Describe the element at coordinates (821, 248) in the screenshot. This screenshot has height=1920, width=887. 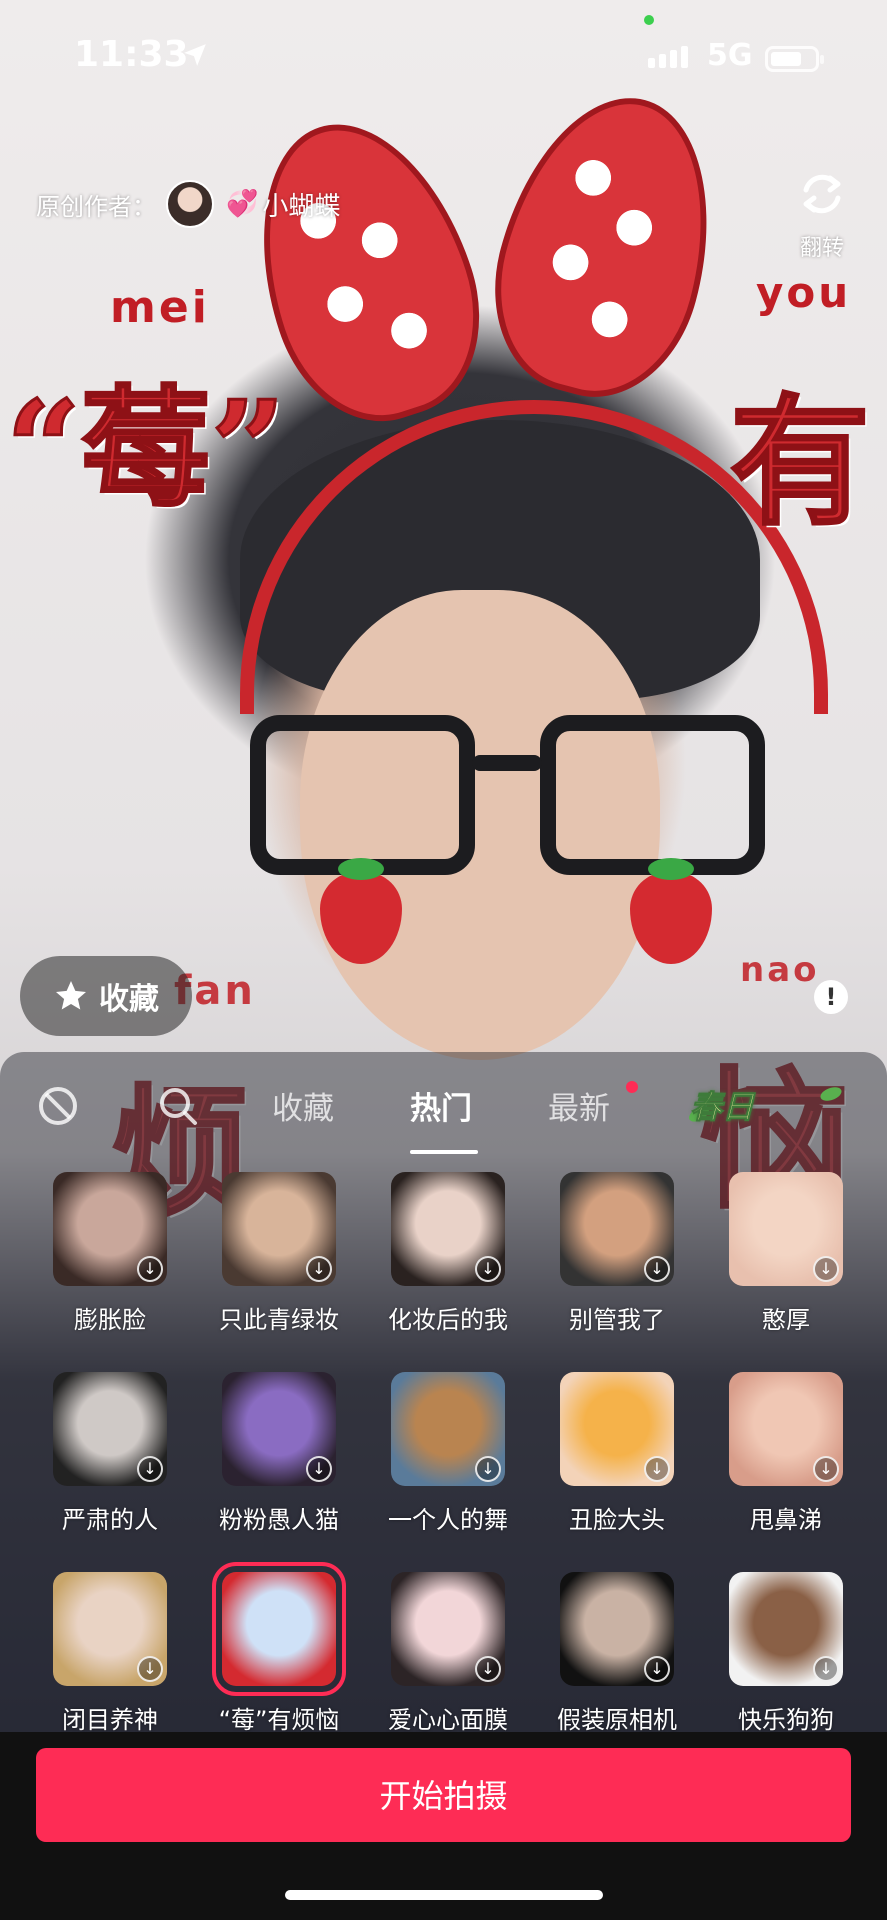
I see `flip-camera-label: 翻转` at that location.